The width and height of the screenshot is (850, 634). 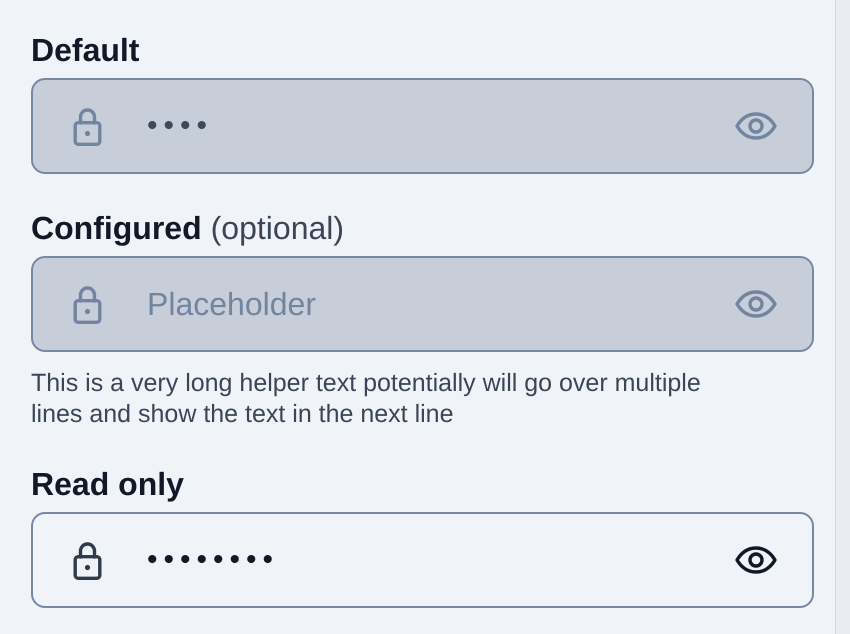 What do you see at coordinates (366, 399) in the screenshot?
I see `helper-text: This is a very long helper text potentially will go over multiple lines and show the text in the next line` at bounding box center [366, 399].